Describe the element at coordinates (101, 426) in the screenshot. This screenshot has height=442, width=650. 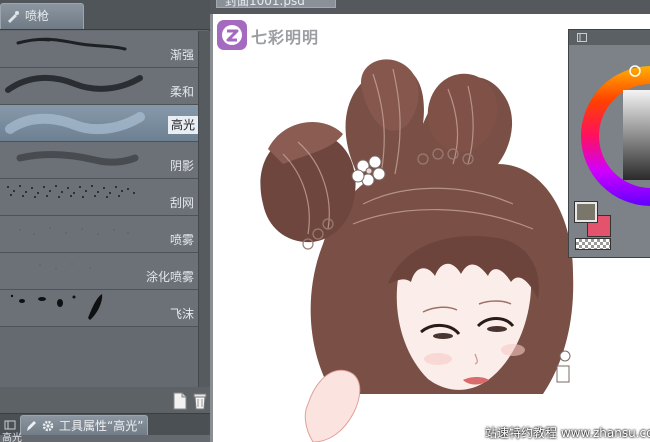
I see `tool-property-title: 工具属性“高光”` at that location.